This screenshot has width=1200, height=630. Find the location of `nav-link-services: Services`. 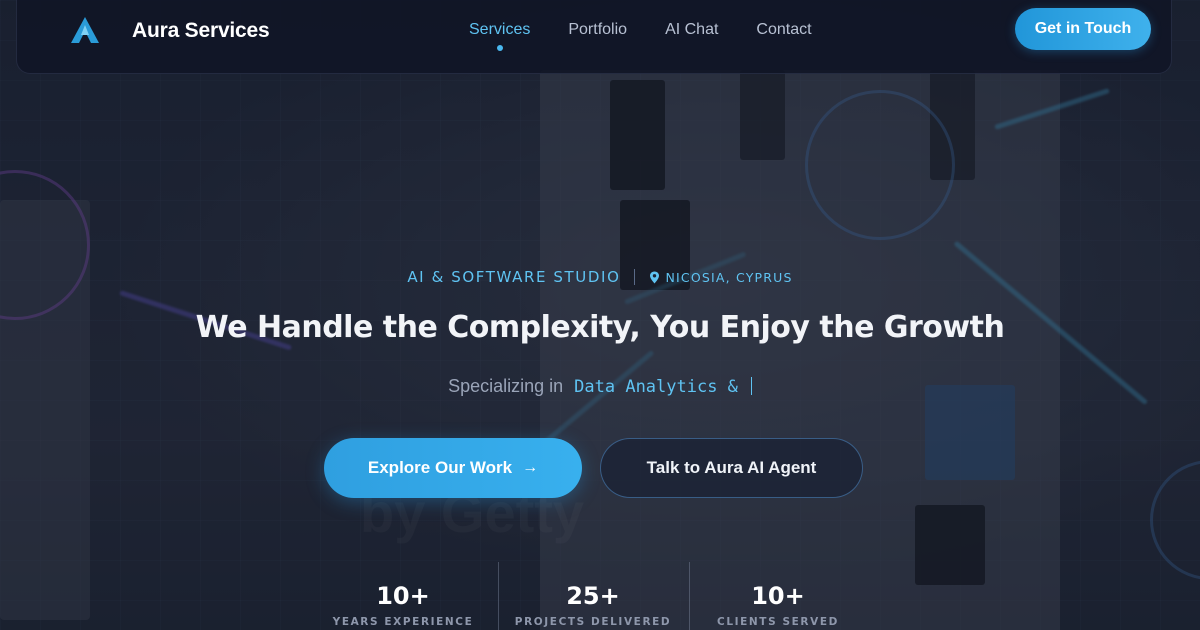

nav-link-services: Services is located at coordinates (500, 36).